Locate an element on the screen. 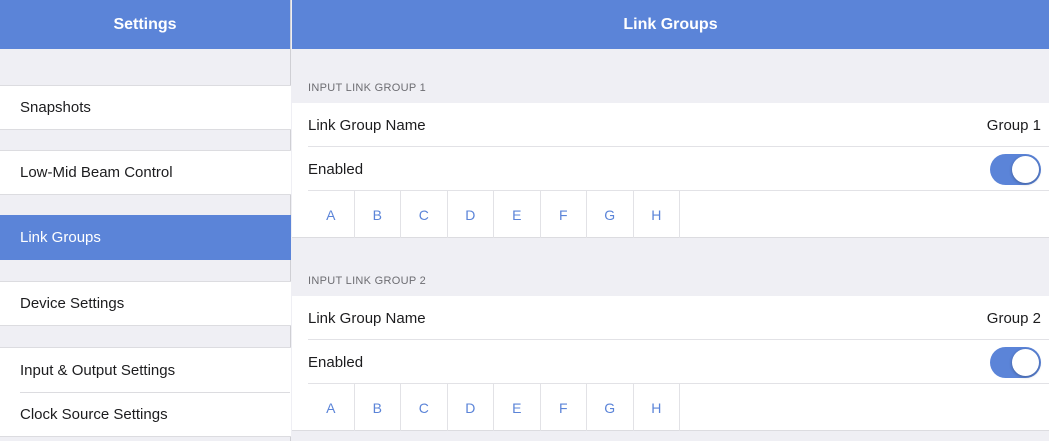 Image resolution: width=1049 pixels, height=441 pixels. sidebar-item-label: Link Groups is located at coordinates (60, 237).